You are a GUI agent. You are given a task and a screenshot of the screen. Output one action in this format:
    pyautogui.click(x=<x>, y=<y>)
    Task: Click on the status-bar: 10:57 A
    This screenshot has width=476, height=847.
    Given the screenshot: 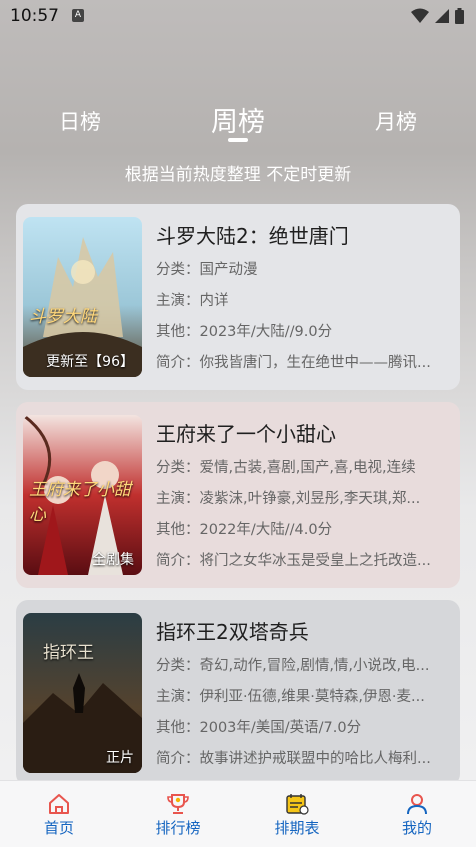 What is the action you would take?
    pyautogui.click(x=238, y=17)
    